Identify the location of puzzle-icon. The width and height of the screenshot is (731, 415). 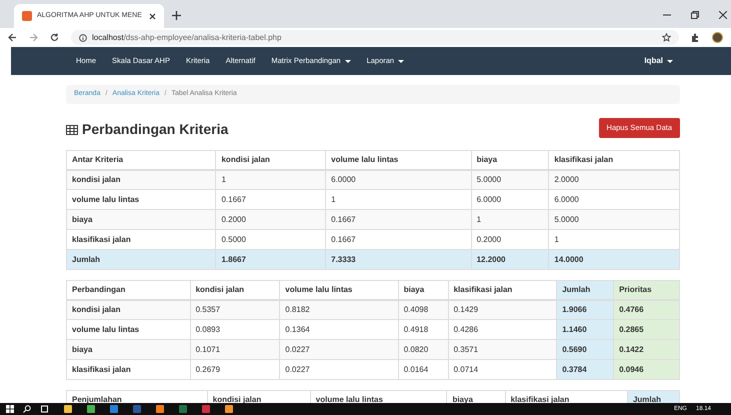
(695, 37).